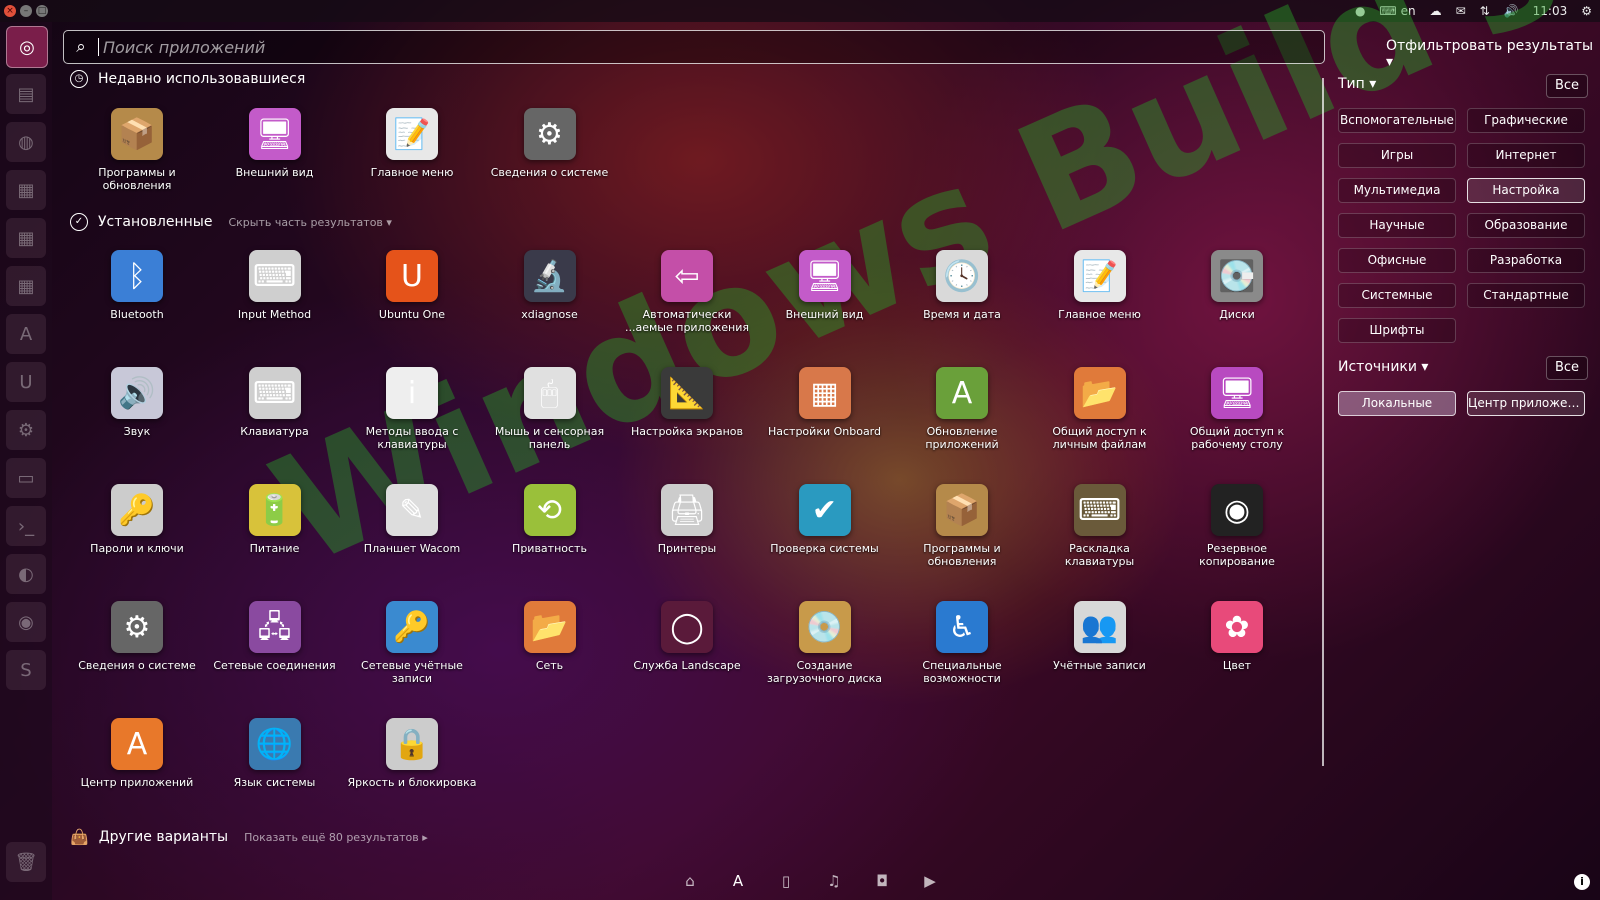 This screenshot has width=1600, height=900. Describe the element at coordinates (26, 142) in the screenshot. I see `launcher-browser-icon: ◍` at that location.